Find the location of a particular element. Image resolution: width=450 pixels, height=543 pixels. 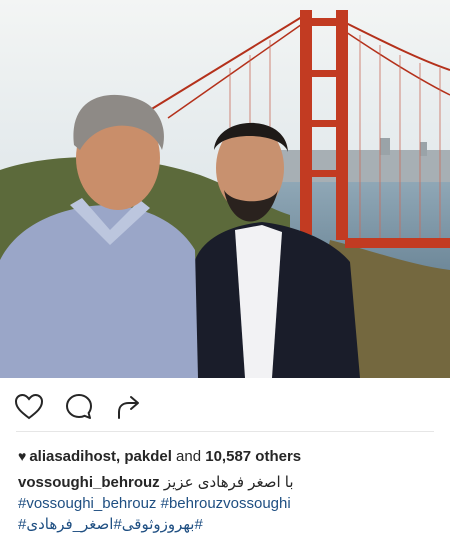

caption-line-2: #vossoughi_behrouz #behrouzvossoughi is located at coordinates (226, 503).